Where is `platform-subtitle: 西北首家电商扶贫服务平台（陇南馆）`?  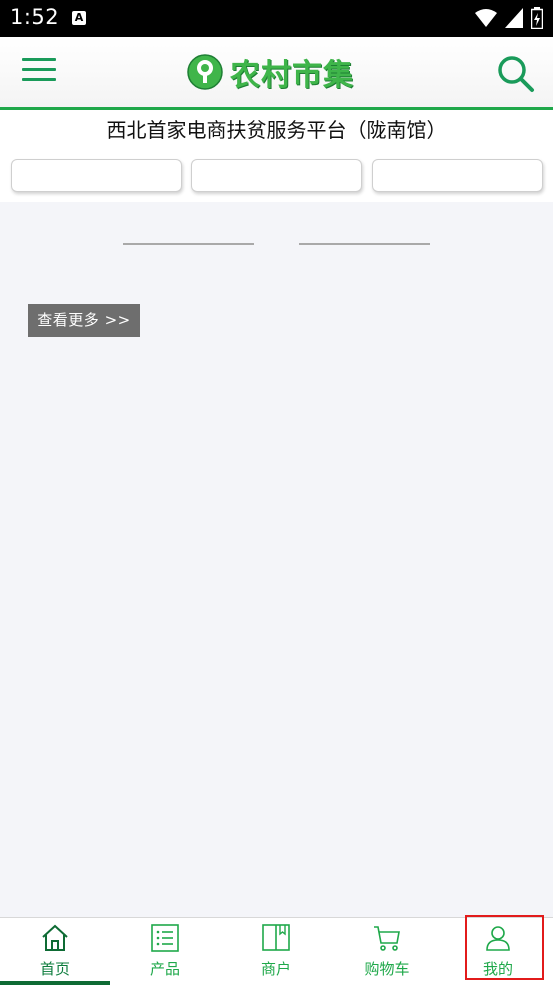
platform-subtitle: 西北首家电商扶贫服务平台（陇南馆） is located at coordinates (276, 130).